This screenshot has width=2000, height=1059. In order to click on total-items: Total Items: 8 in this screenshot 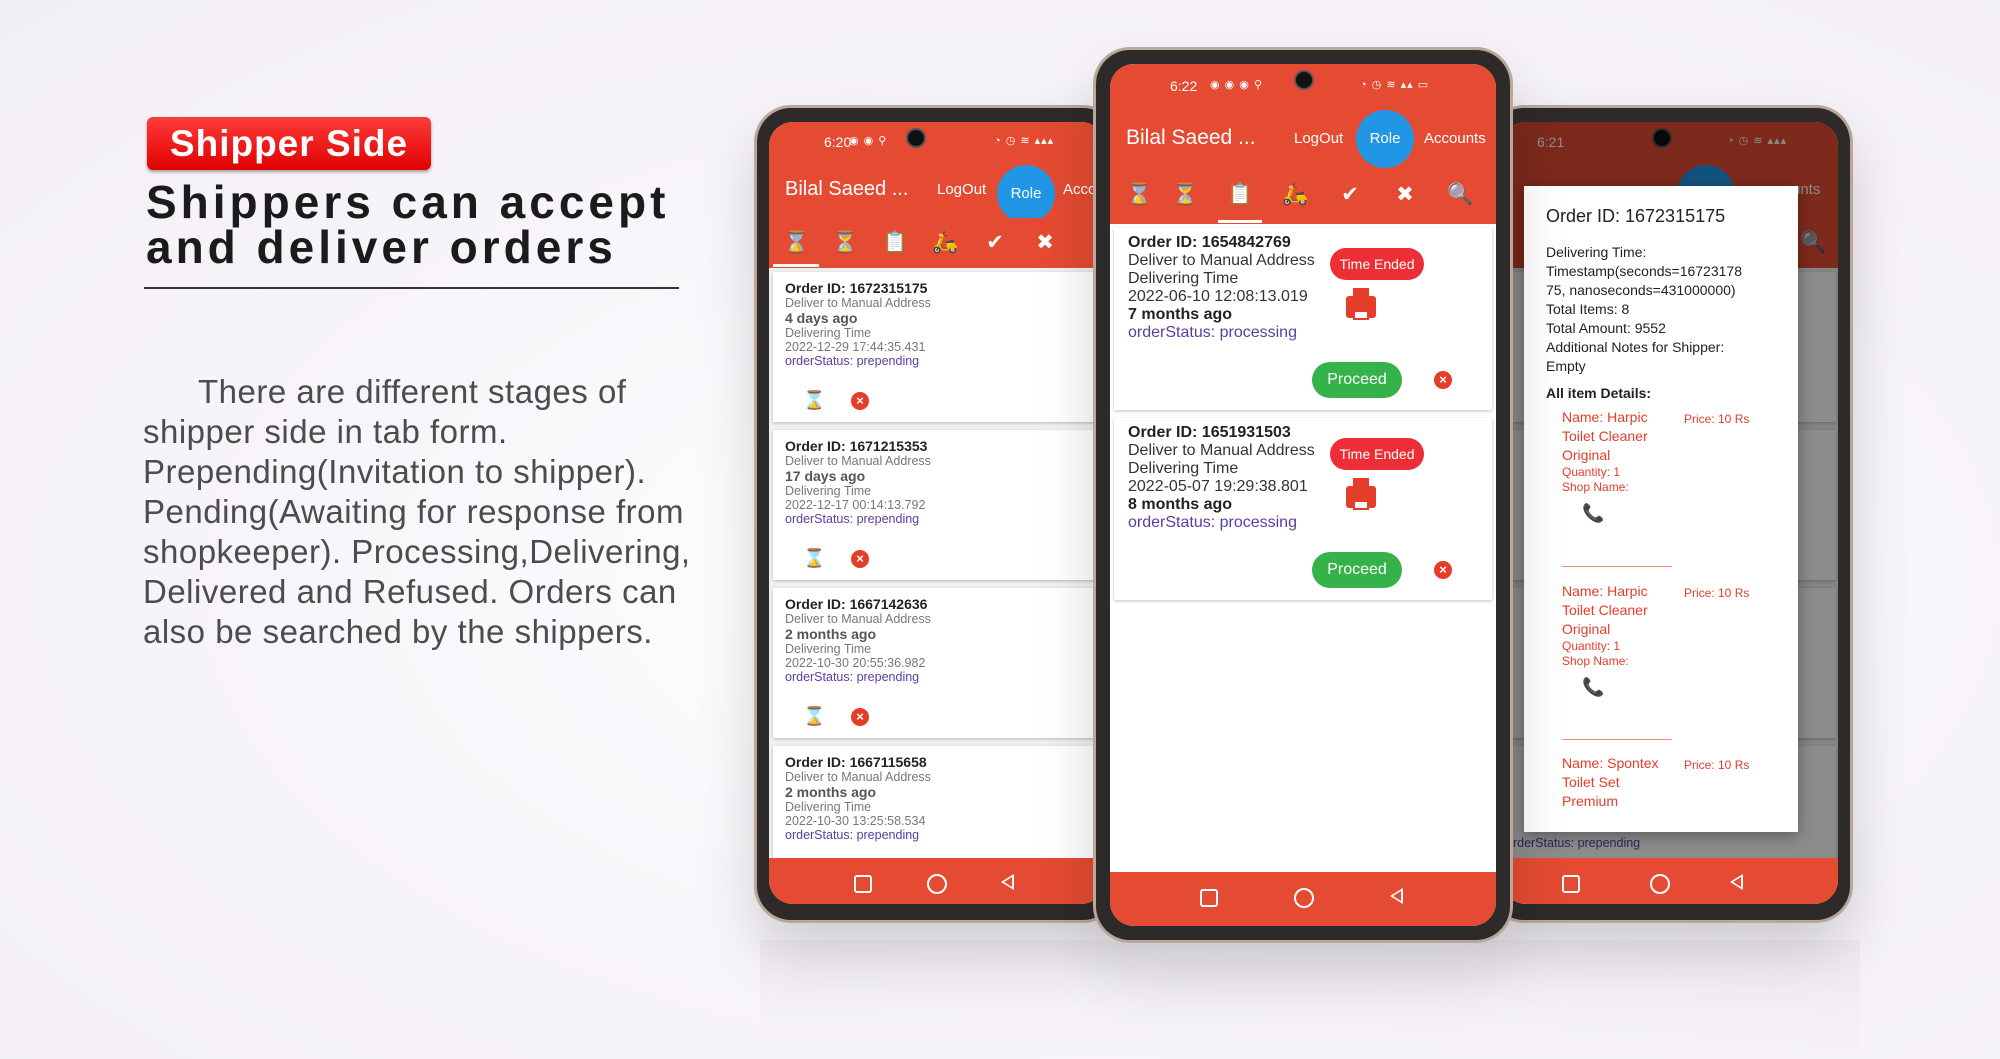, I will do `click(1588, 309)`.